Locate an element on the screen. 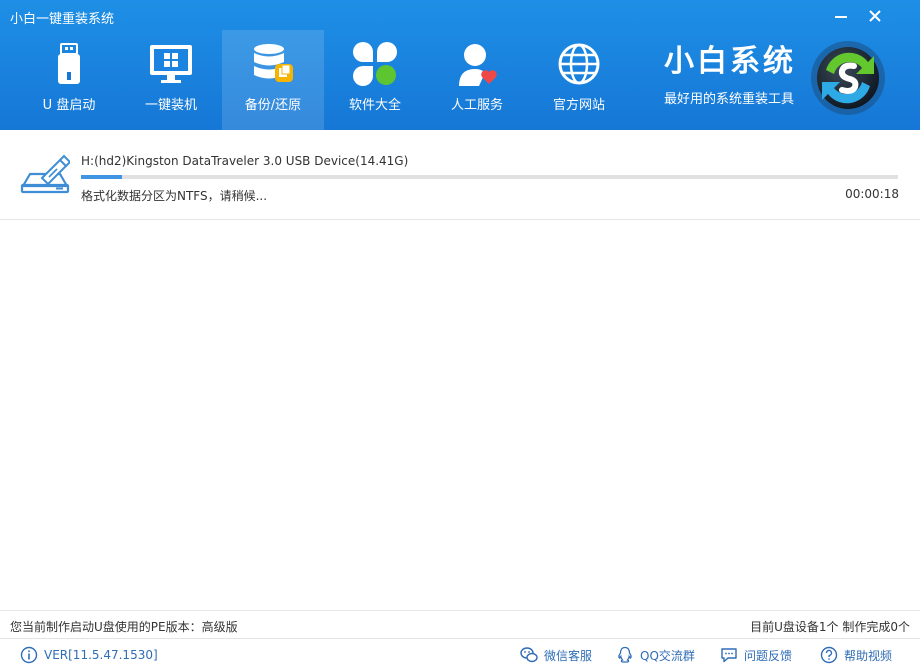  database-backup-icon is located at coordinates (273, 63).